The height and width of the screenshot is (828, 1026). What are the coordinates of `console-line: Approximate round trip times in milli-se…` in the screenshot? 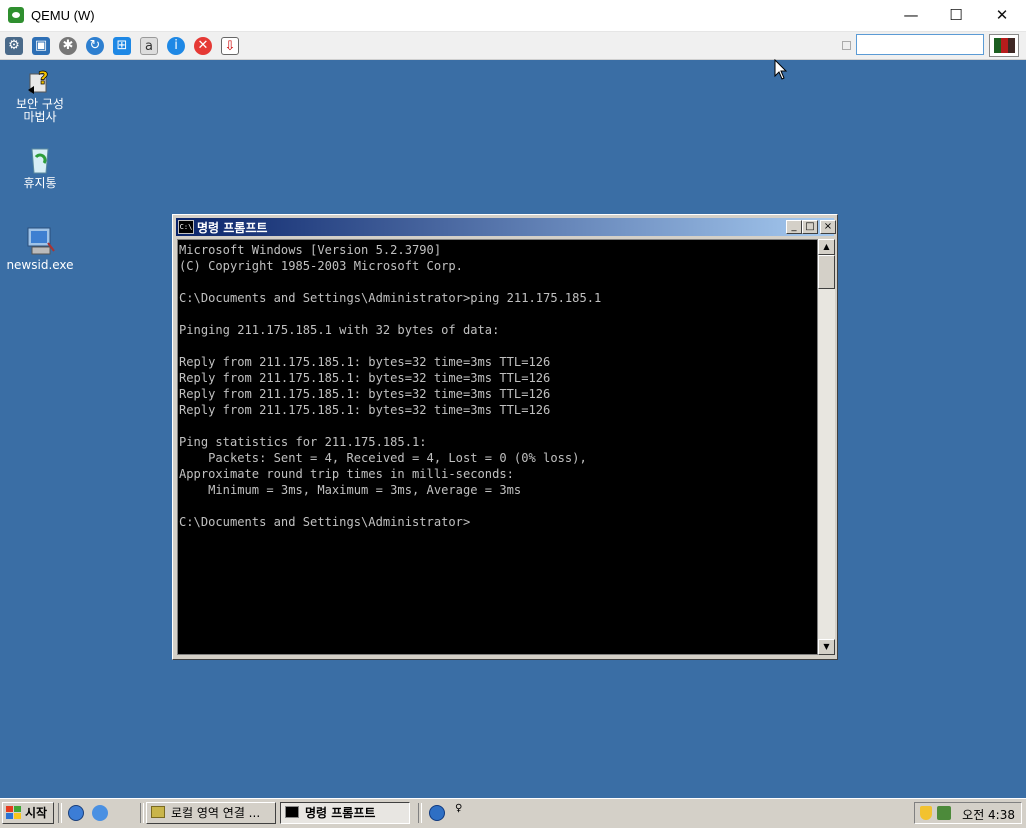 It's located at (346, 474).